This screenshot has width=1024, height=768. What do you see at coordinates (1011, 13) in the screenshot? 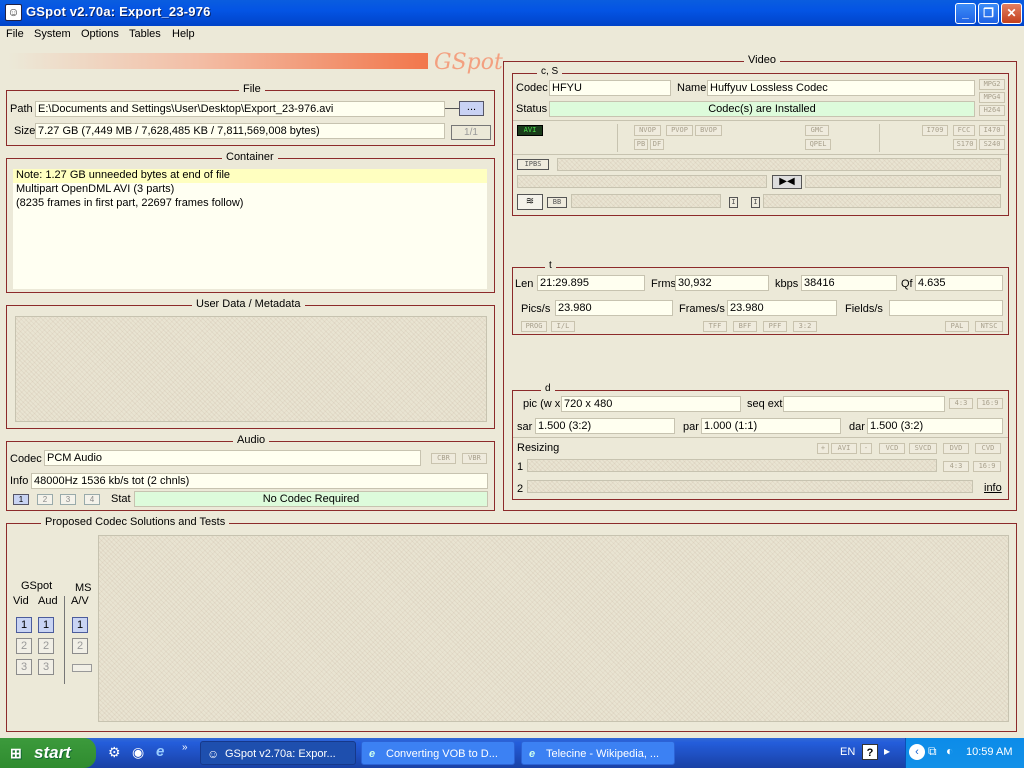
I see `close-button: ✕` at bounding box center [1011, 13].